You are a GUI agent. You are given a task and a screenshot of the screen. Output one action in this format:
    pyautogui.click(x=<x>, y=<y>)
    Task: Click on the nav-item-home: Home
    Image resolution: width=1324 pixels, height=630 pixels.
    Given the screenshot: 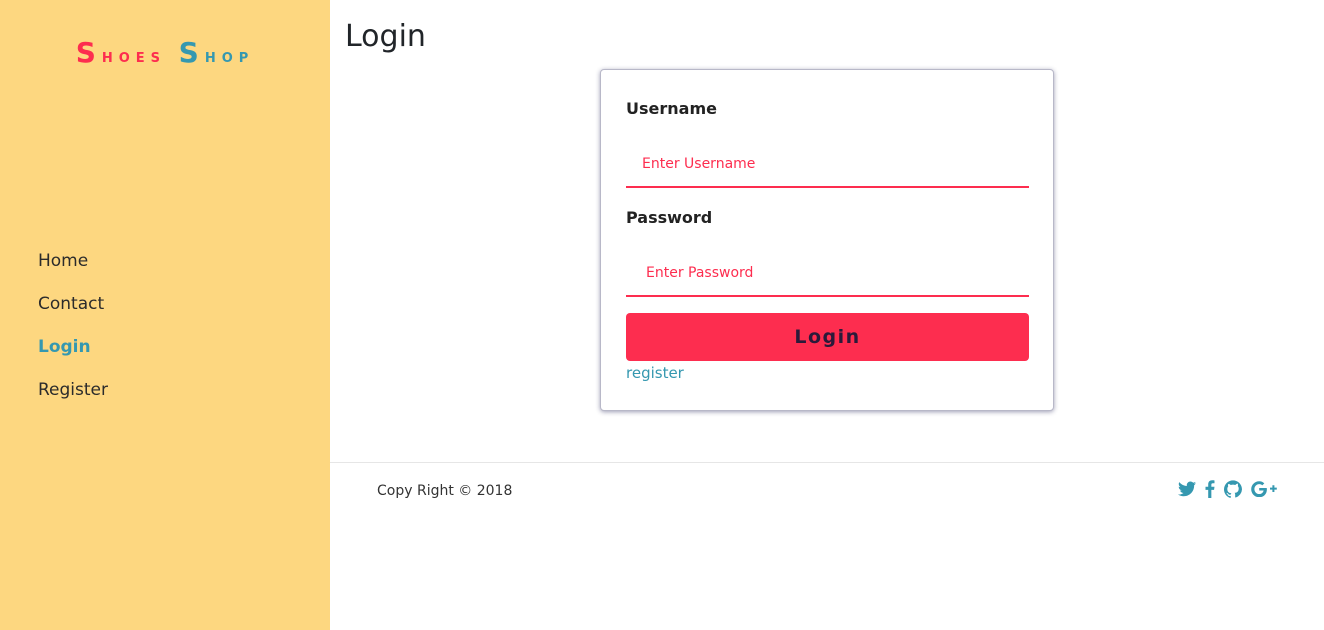 What is the action you would take?
    pyautogui.click(x=73, y=269)
    